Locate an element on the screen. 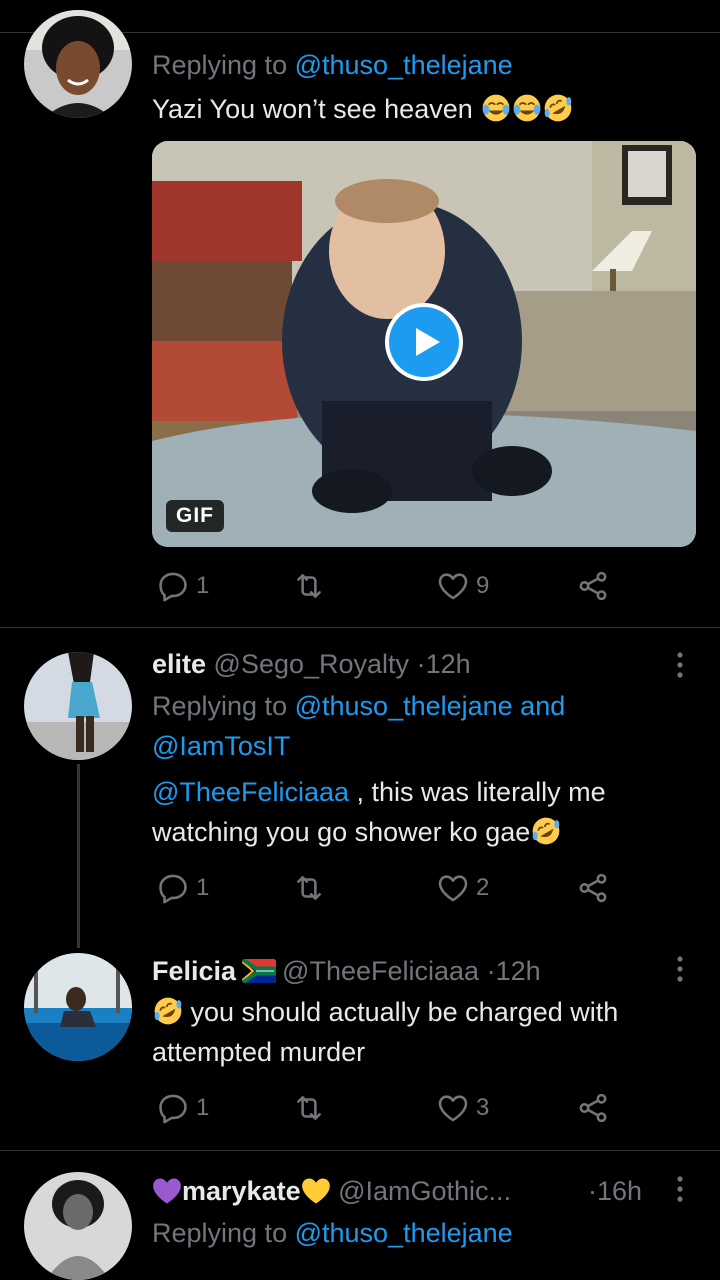 This screenshot has width=720, height=1280. like-button: 9 is located at coordinates (462, 586).